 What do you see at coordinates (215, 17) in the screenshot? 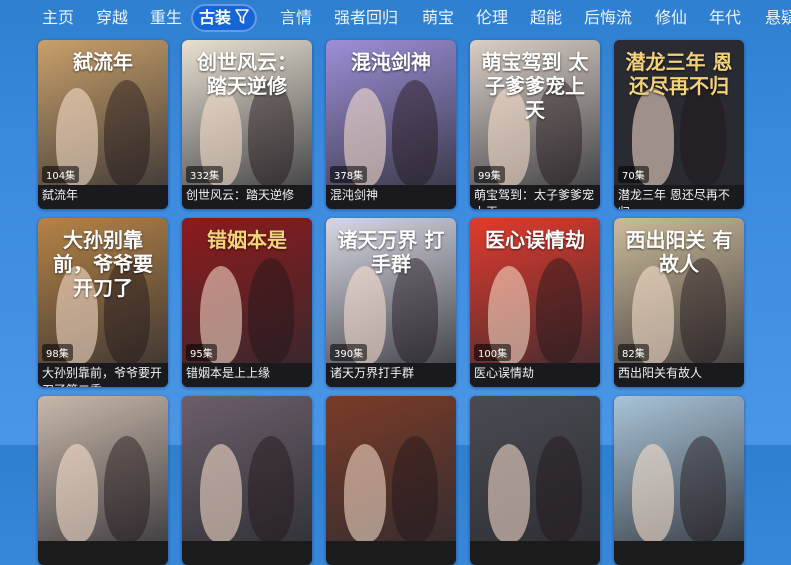
I see `tab-label: 古装` at bounding box center [215, 17].